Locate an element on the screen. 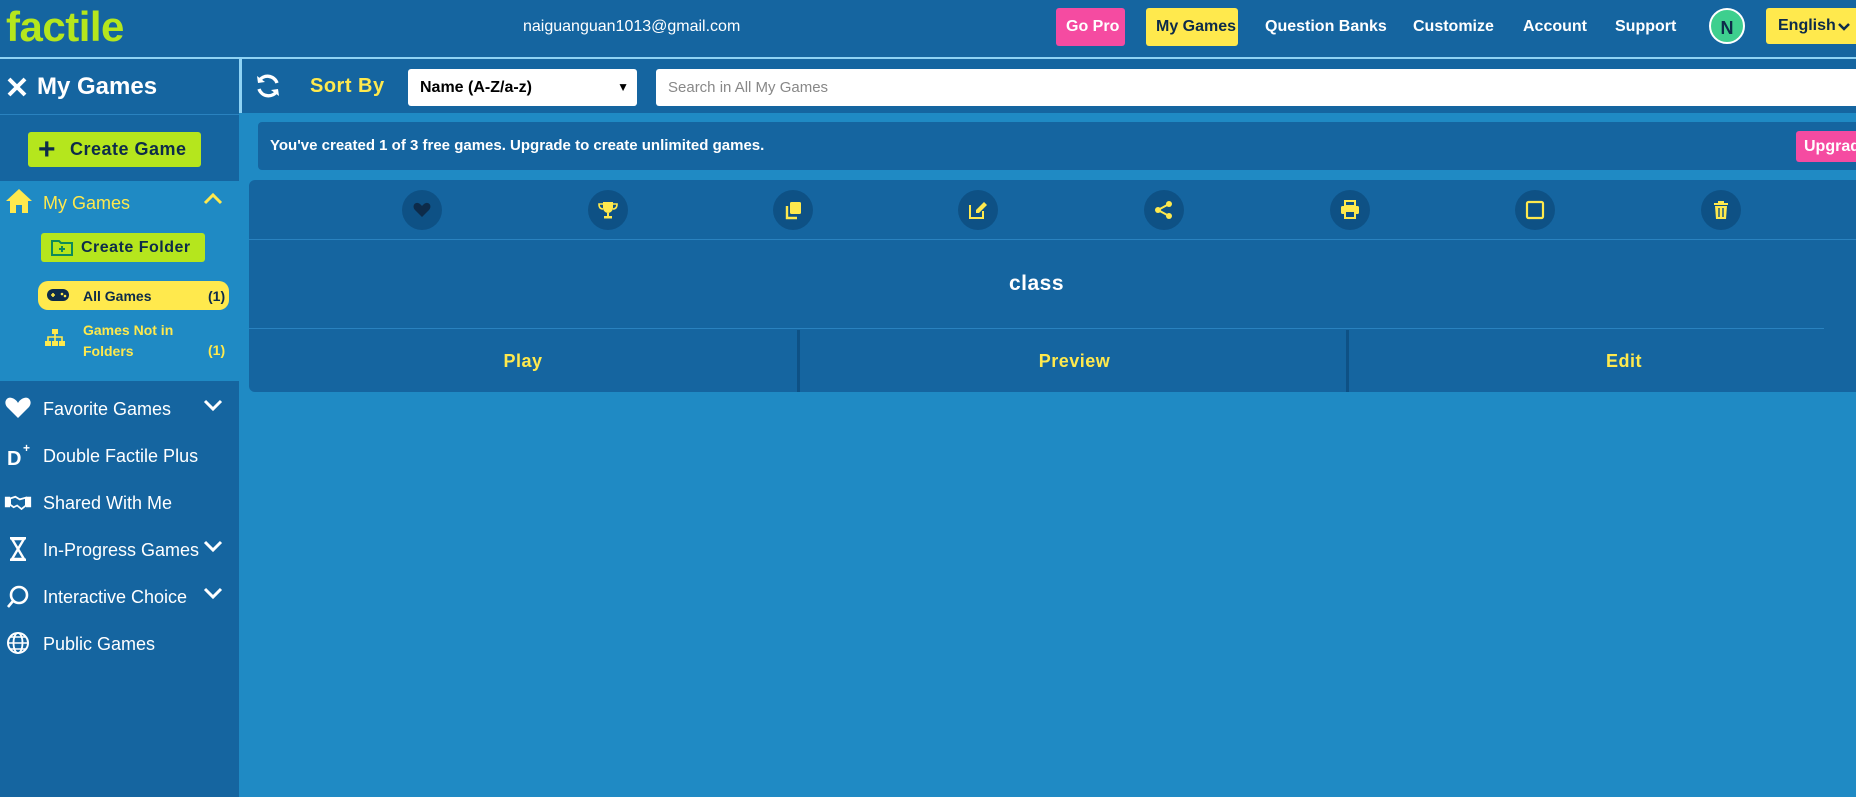 This screenshot has height=797, width=1856. nav-my-games: My Games is located at coordinates (1192, 27).